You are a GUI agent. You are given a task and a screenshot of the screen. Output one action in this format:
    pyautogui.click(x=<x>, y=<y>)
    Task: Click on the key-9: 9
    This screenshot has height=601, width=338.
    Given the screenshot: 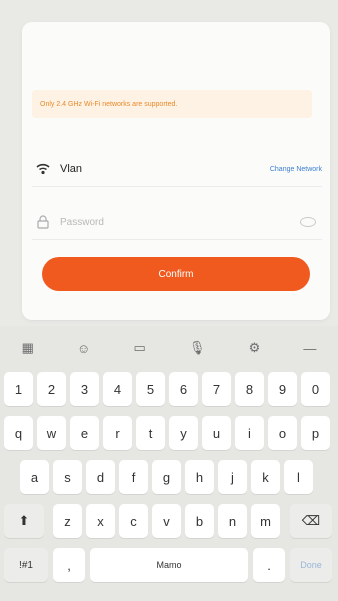 What is the action you would take?
    pyautogui.click(x=282, y=389)
    